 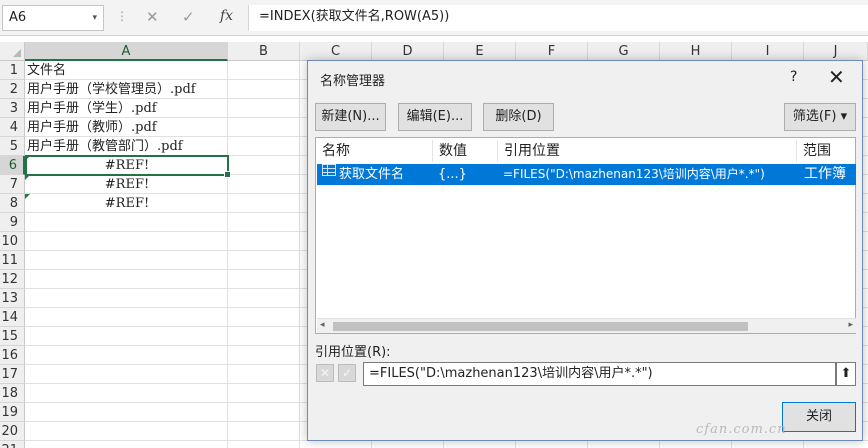 What do you see at coordinates (127, 127) in the screenshot?
I see `cell-a4: 用户手册（教师）.pdf` at bounding box center [127, 127].